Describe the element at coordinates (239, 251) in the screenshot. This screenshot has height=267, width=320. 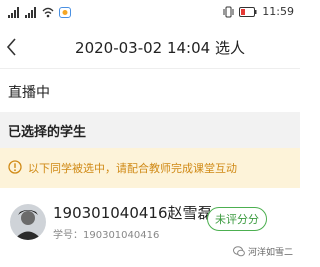
I see `wechat-icon` at that location.